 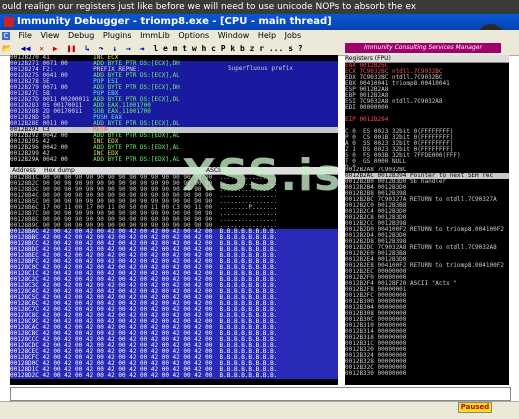 What do you see at coordinates (293, 35) in the screenshot?
I see `menu-jobs: Jobs` at bounding box center [293, 35].